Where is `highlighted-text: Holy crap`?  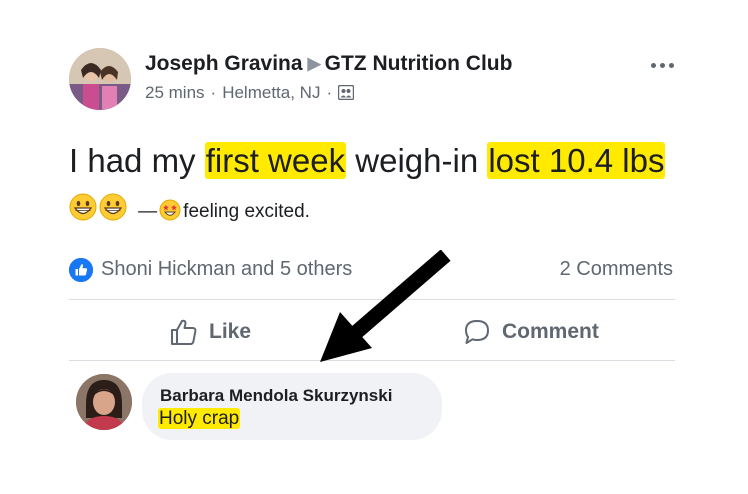
highlighted-text: Holy crap is located at coordinates (199, 418).